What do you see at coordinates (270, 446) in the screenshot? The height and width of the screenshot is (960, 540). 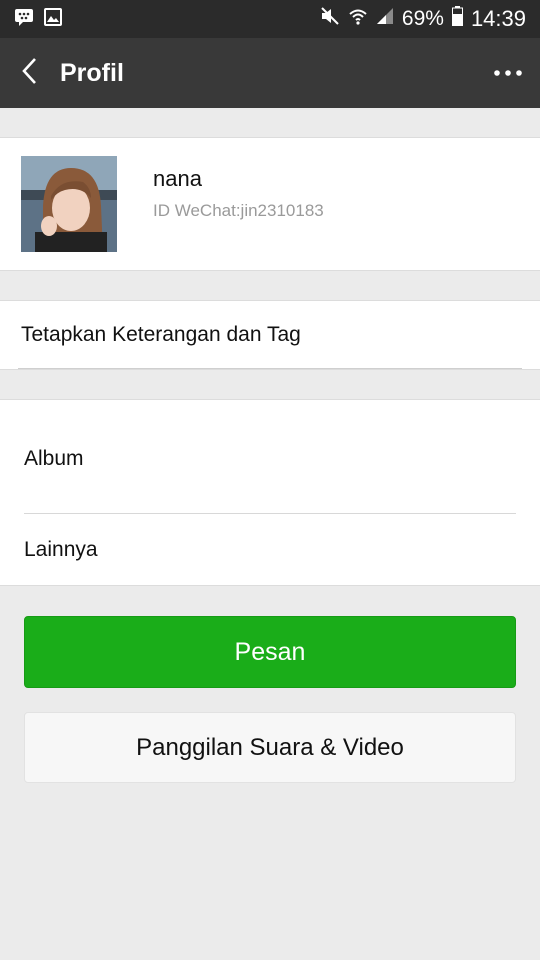 I see `list-item-album: Album` at bounding box center [270, 446].